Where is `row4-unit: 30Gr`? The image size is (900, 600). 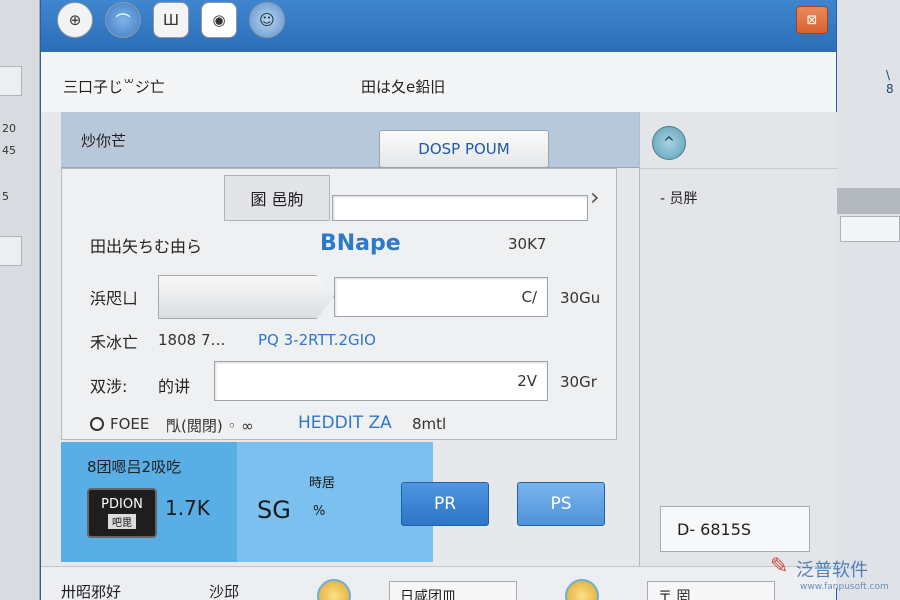
row4-unit: 30Gr is located at coordinates (578, 382).